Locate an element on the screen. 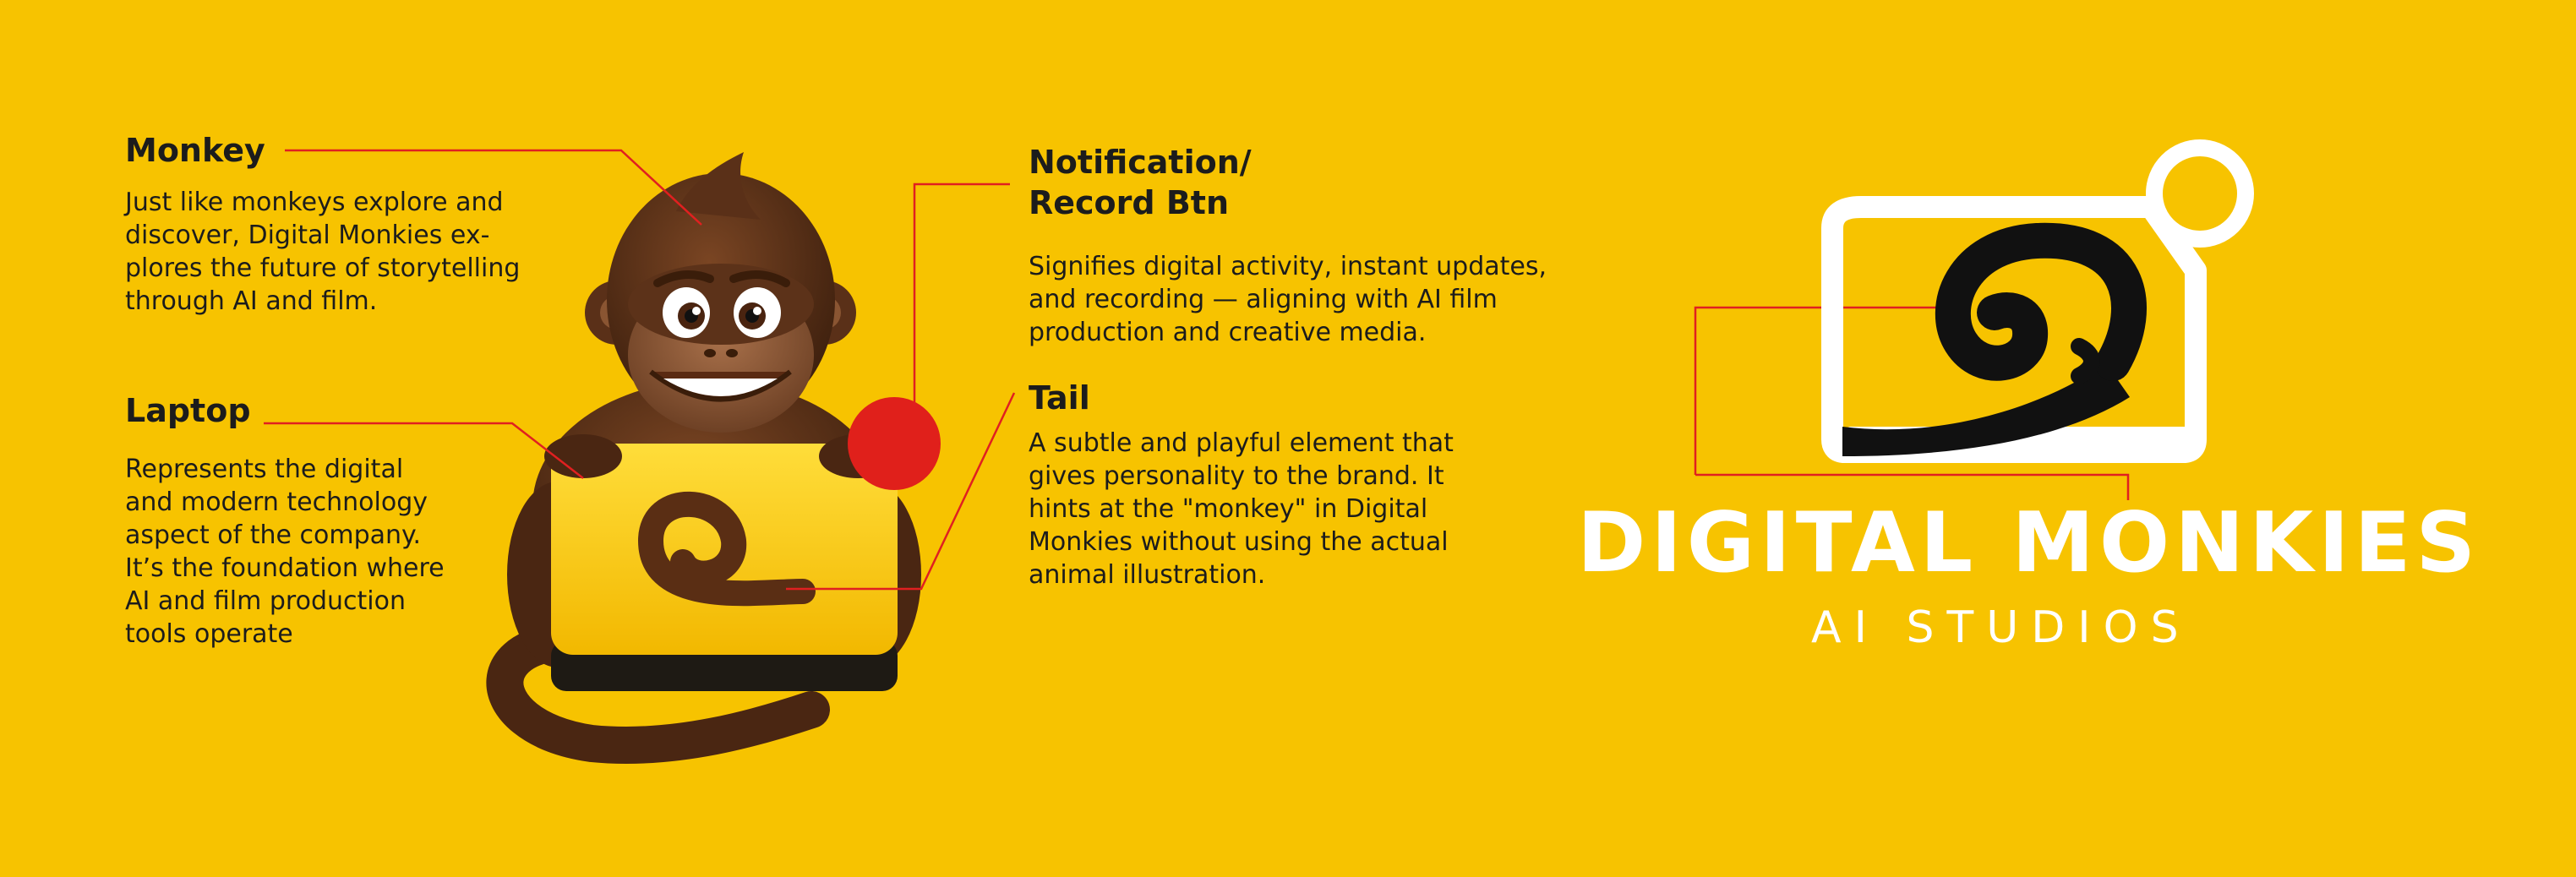  callout-tail-title: Tail is located at coordinates (1059, 398).